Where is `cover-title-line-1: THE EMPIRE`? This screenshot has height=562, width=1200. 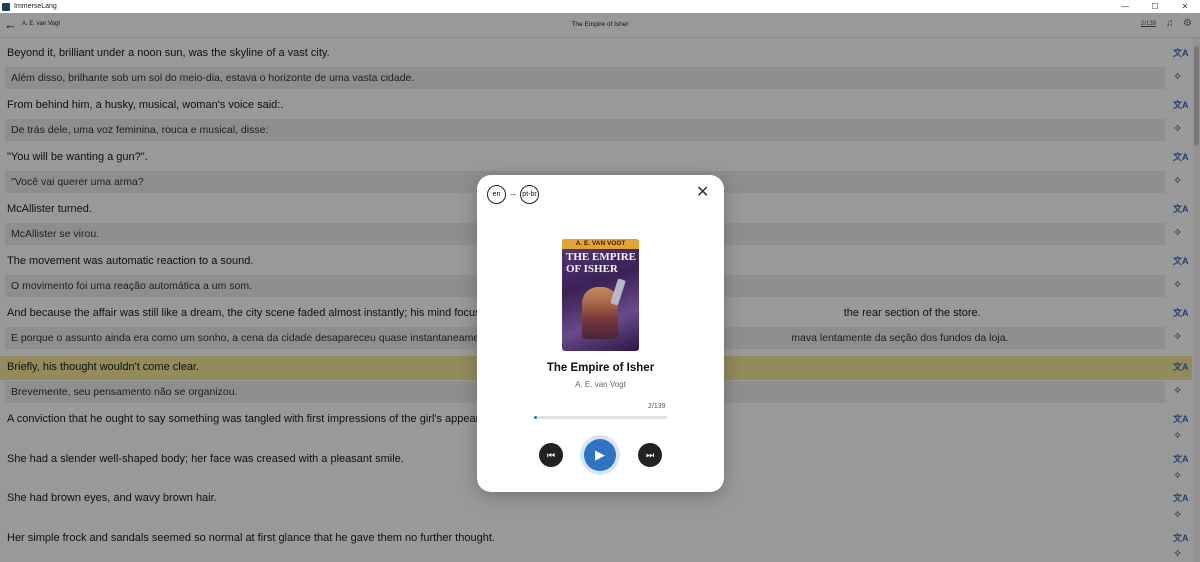 cover-title-line-1: THE EMPIRE is located at coordinates (601, 257).